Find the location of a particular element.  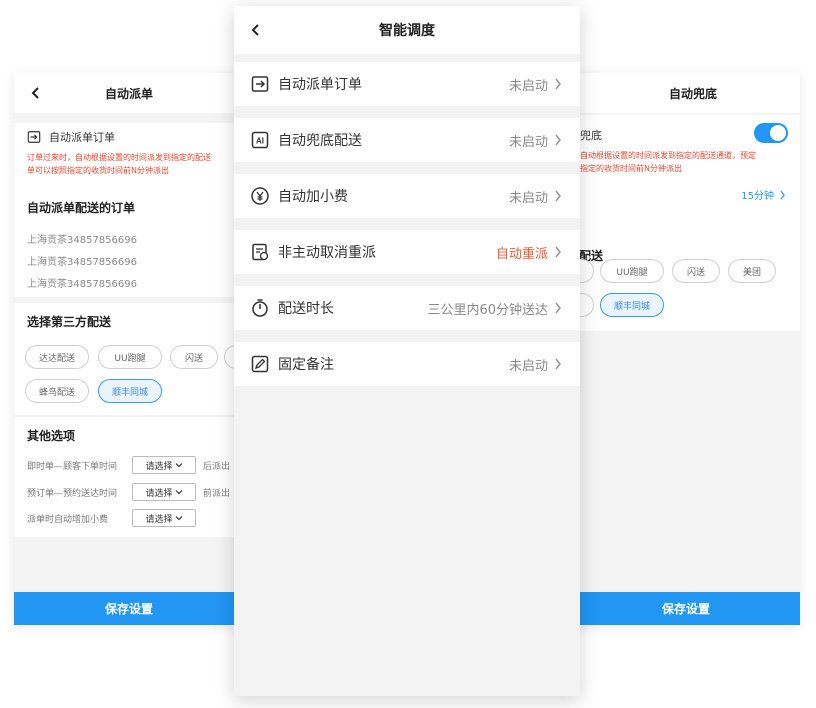

menu-label: 固定备注 is located at coordinates (306, 365).